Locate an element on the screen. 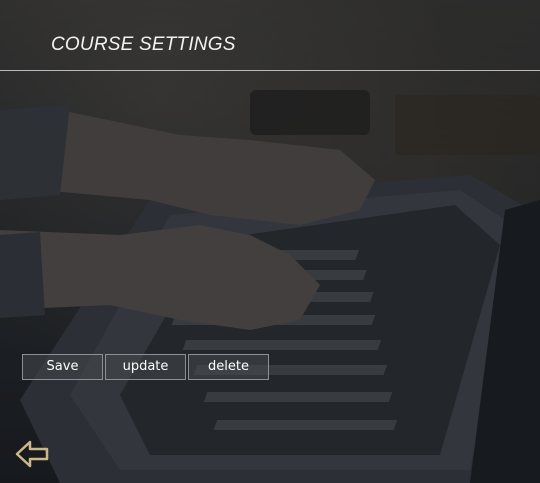  back-button is located at coordinates (32, 454).